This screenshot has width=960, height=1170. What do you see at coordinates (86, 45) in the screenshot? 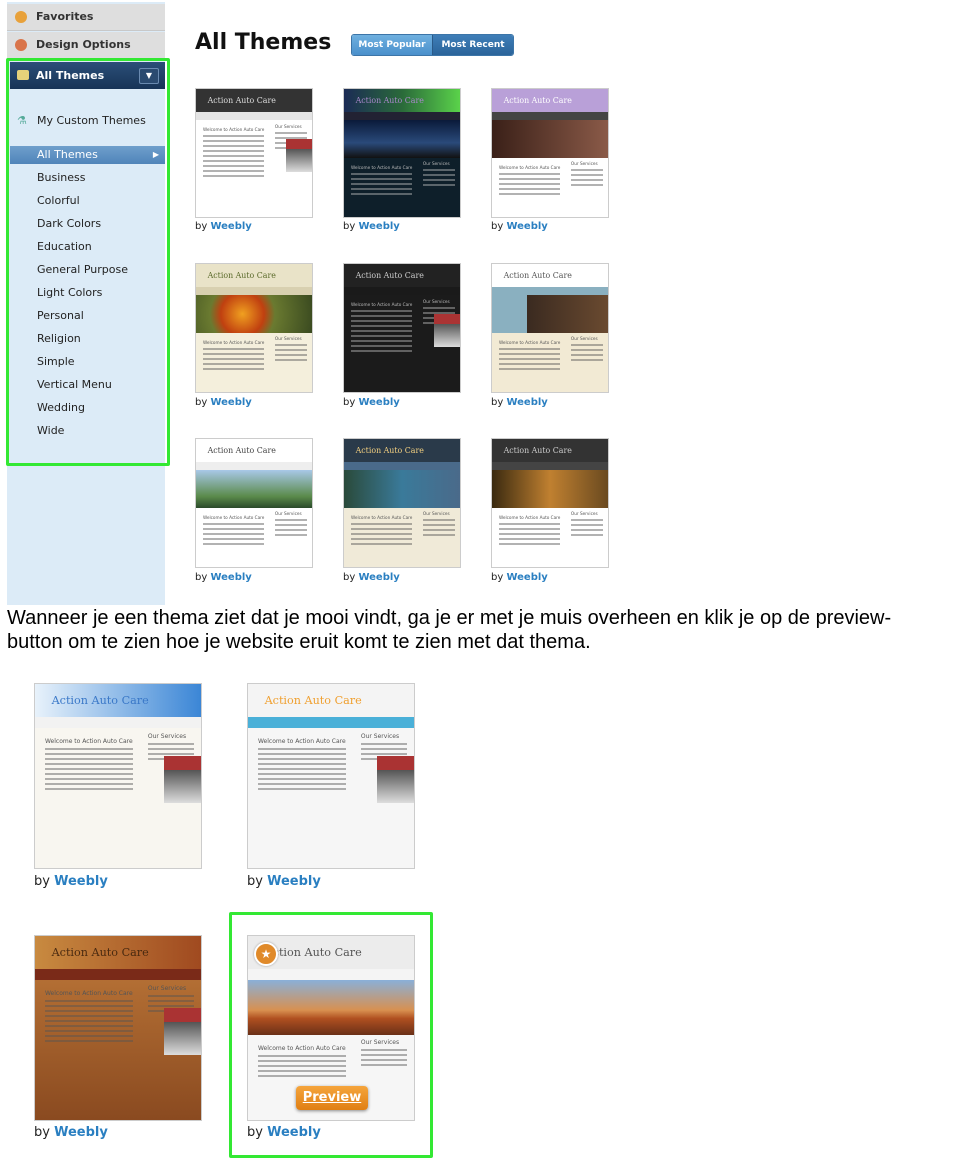
I see `sidebar-item-design-options: Design Options` at bounding box center [86, 45].